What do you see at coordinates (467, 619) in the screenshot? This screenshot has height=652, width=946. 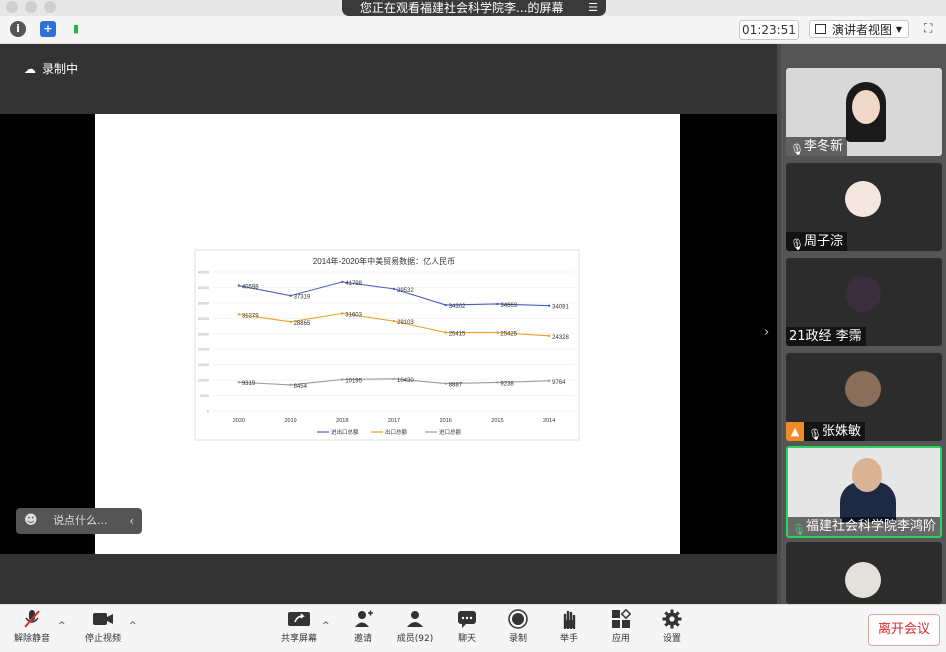 I see `chat-bubble-icon` at bounding box center [467, 619].